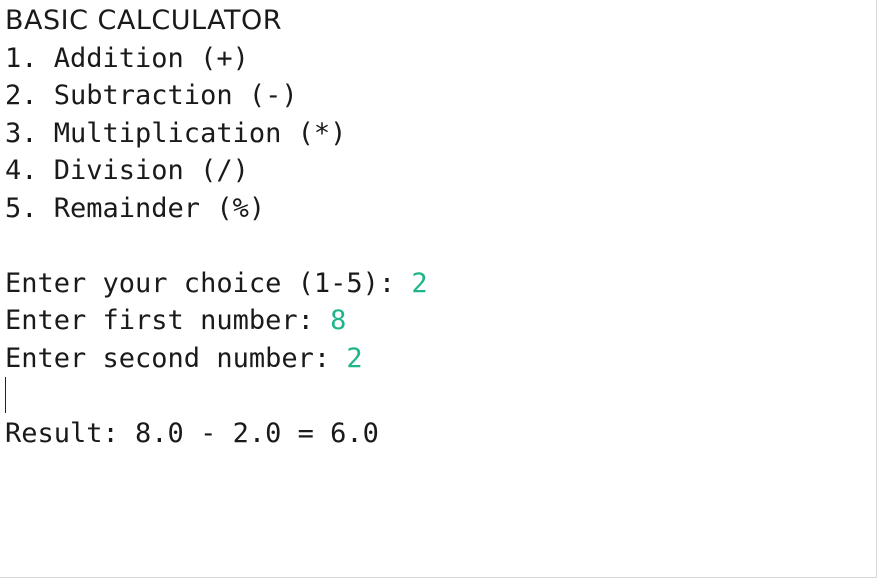 Image resolution: width=877 pixels, height=578 pixels. I want to click on prompt-choice-line: Enter your choice (1-5): 2, so click(216, 283).